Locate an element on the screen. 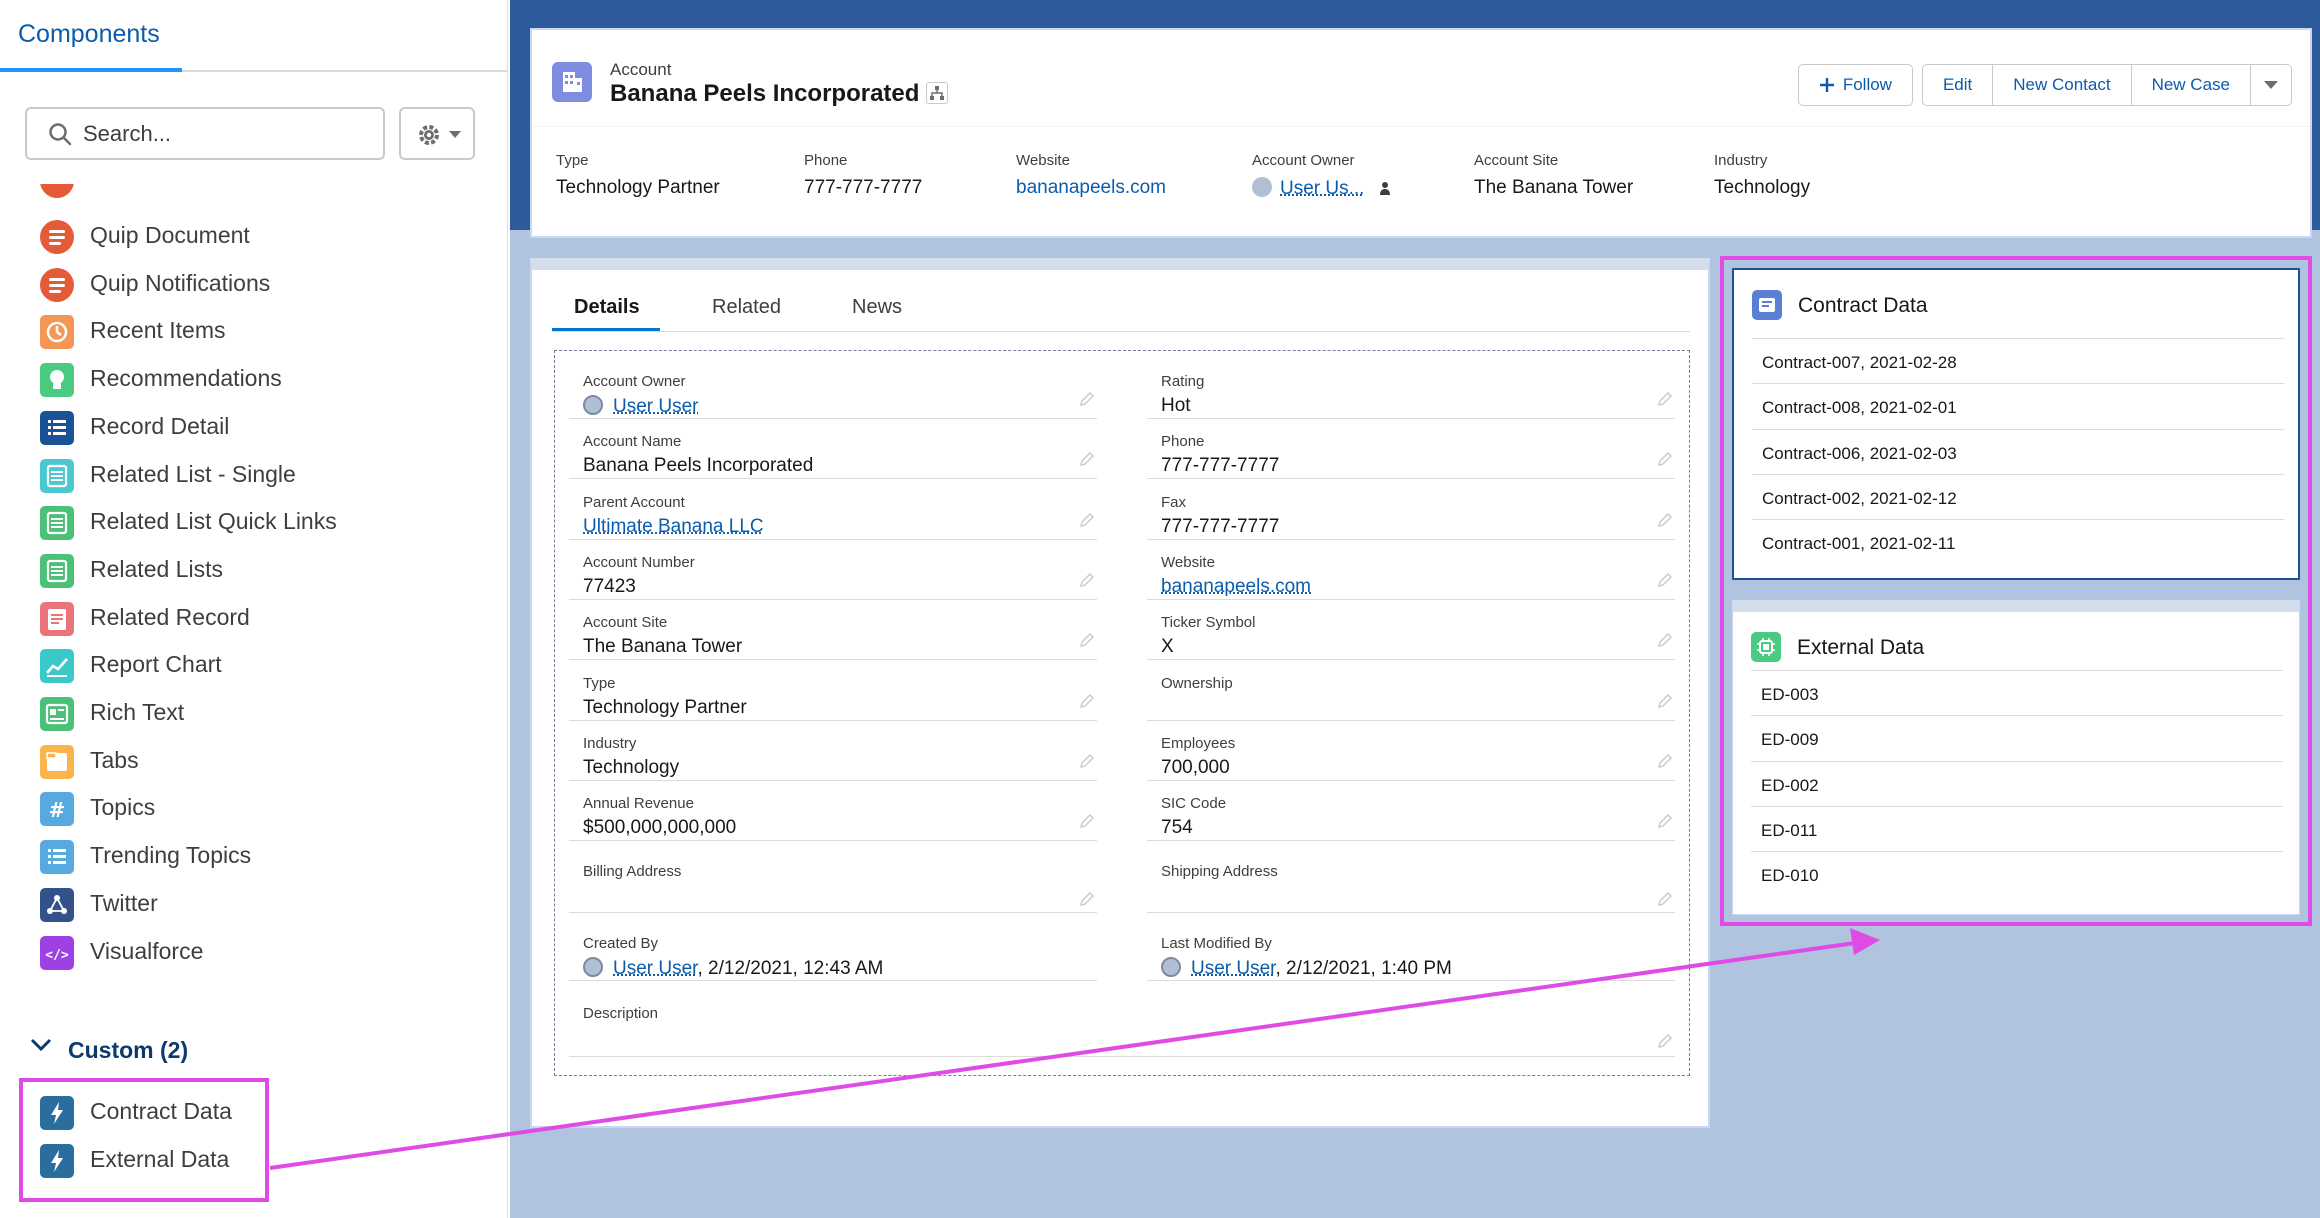  component-item: Quip Notifications is located at coordinates (240, 285).